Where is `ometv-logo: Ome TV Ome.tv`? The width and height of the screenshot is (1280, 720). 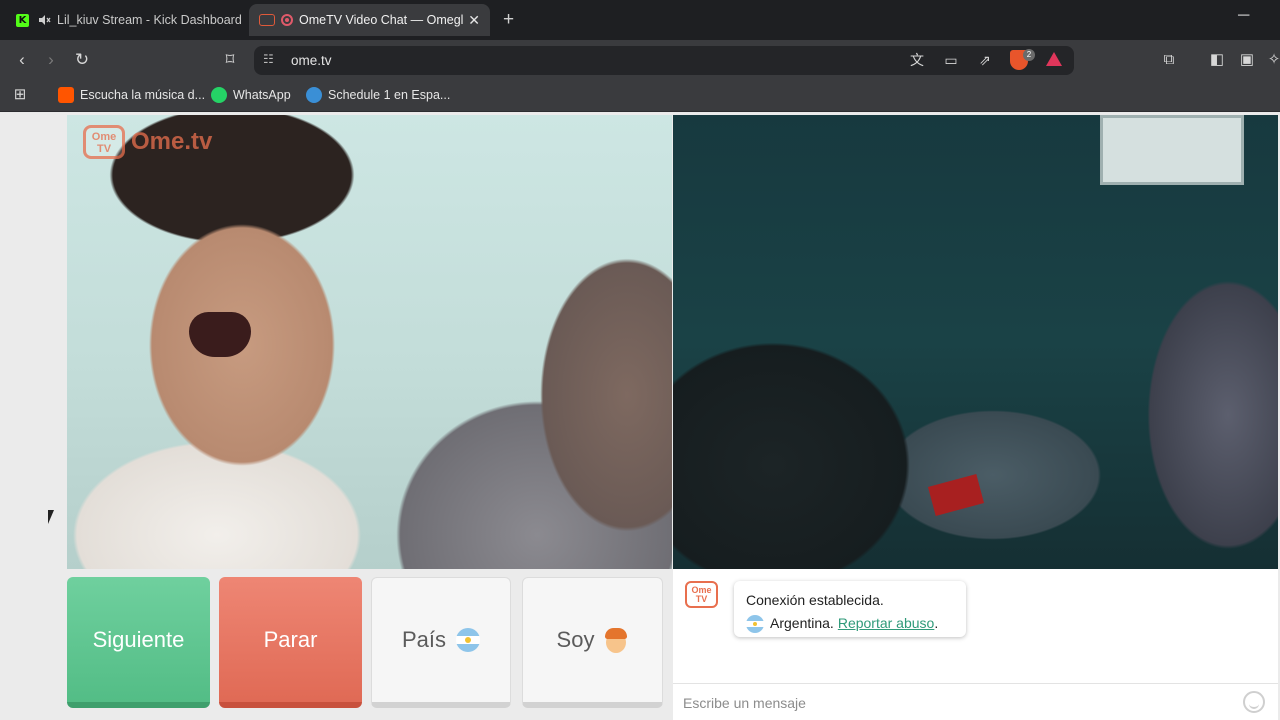
ometv-logo: Ome TV Ome.tv is located at coordinates (147, 142).